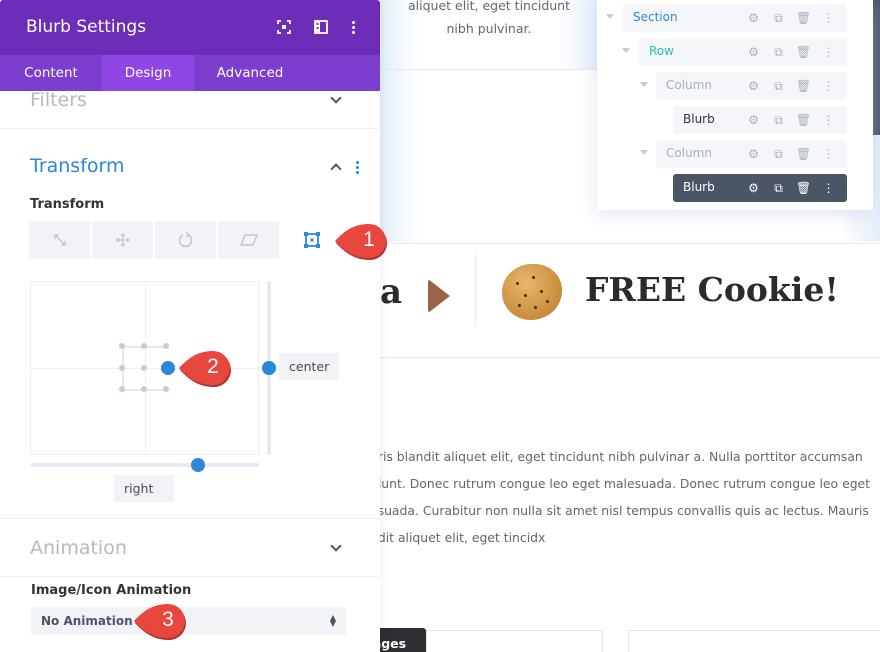 The height and width of the screenshot is (652, 880). I want to click on scale-icon, so click(59, 240).